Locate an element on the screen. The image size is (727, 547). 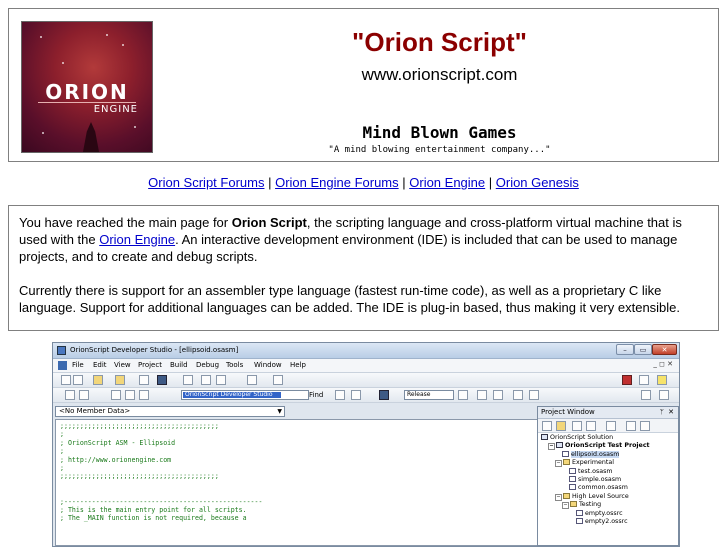
print-icon is located at coordinates (221, 380).